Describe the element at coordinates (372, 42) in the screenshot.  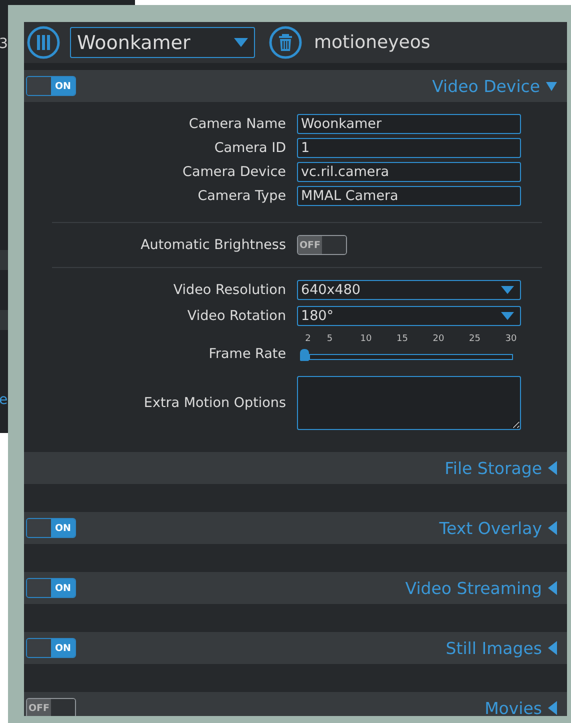
I see `app-title: motioneyeos` at that location.